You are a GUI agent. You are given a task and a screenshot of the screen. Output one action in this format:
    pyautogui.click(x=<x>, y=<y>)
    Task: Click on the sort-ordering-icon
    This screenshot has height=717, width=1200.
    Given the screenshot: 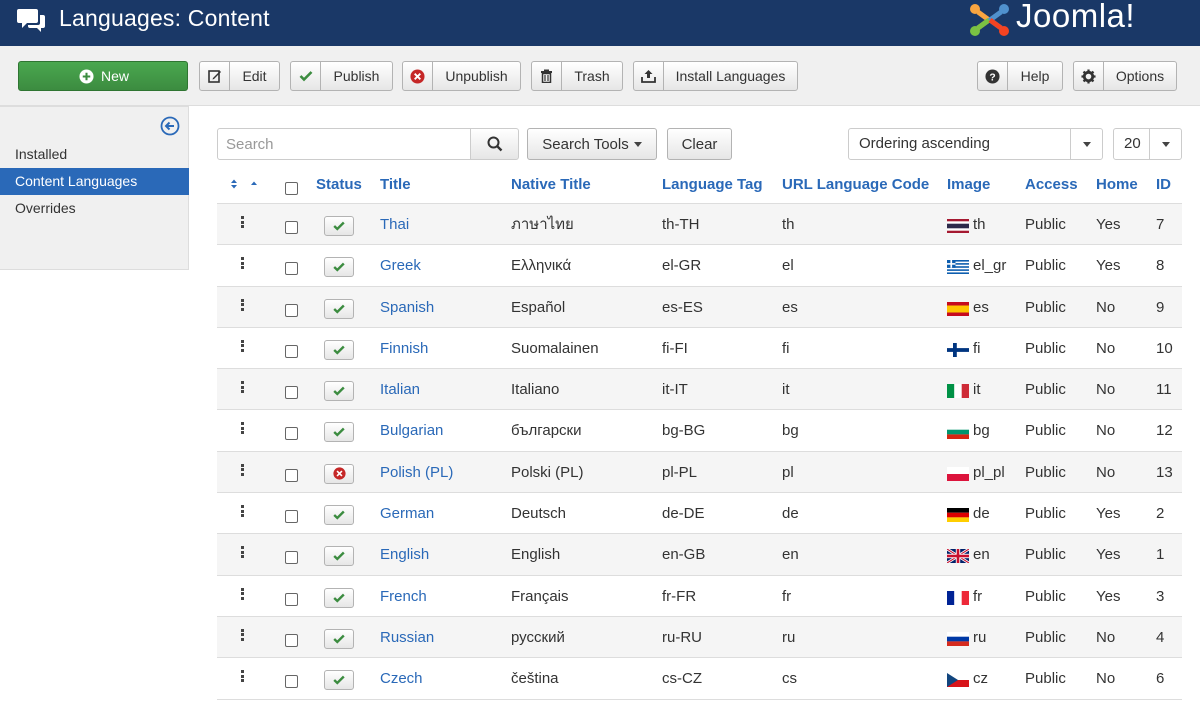 What is the action you would take?
    pyautogui.click(x=244, y=184)
    